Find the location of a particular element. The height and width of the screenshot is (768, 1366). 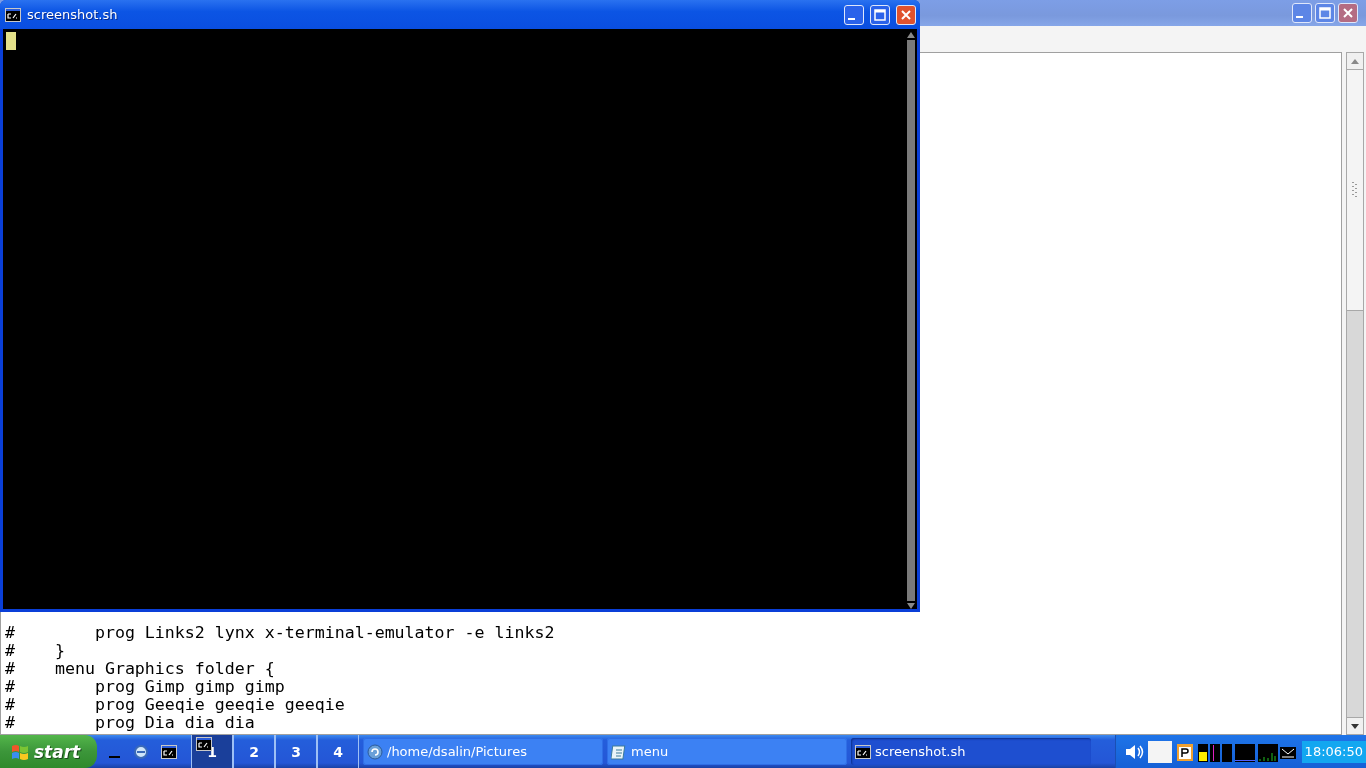

taskbar-button: screenshot.sh is located at coordinates (971, 751).